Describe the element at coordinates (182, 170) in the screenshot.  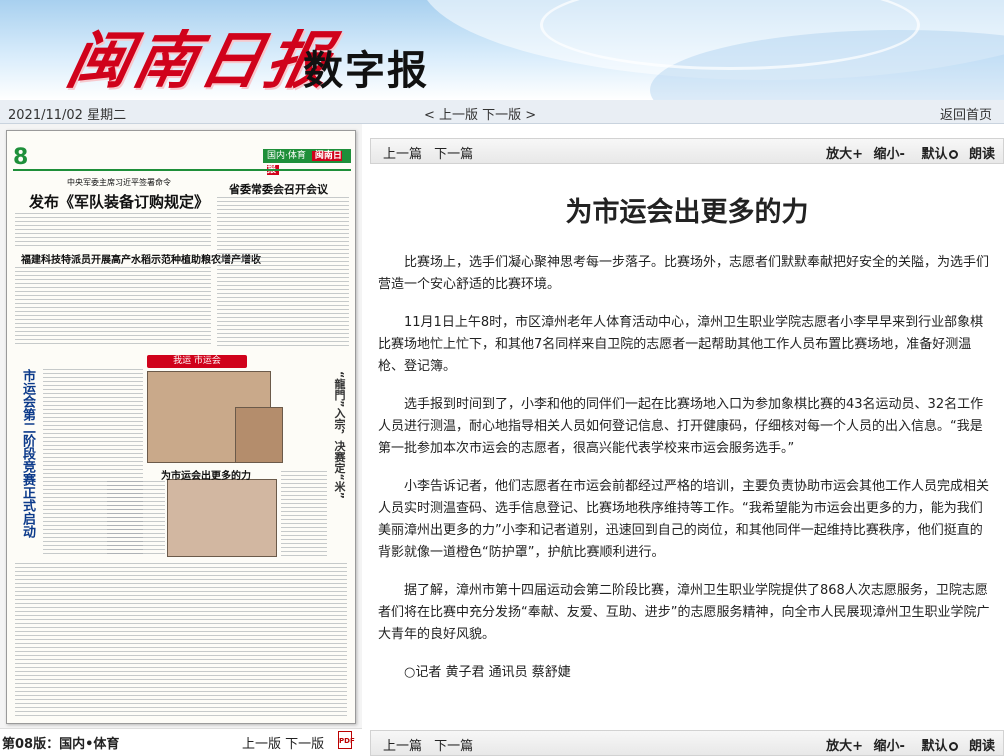
I see `thumbnail-rule` at that location.